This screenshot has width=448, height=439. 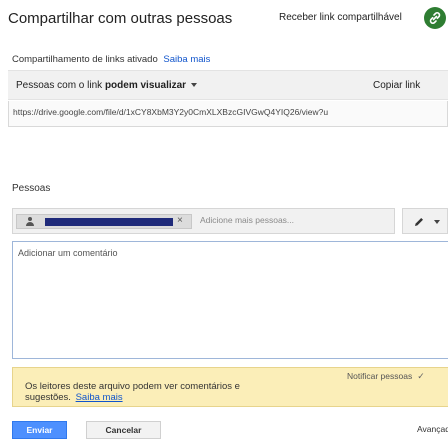 I want to click on remove-user-button: ×, so click(x=180, y=220).